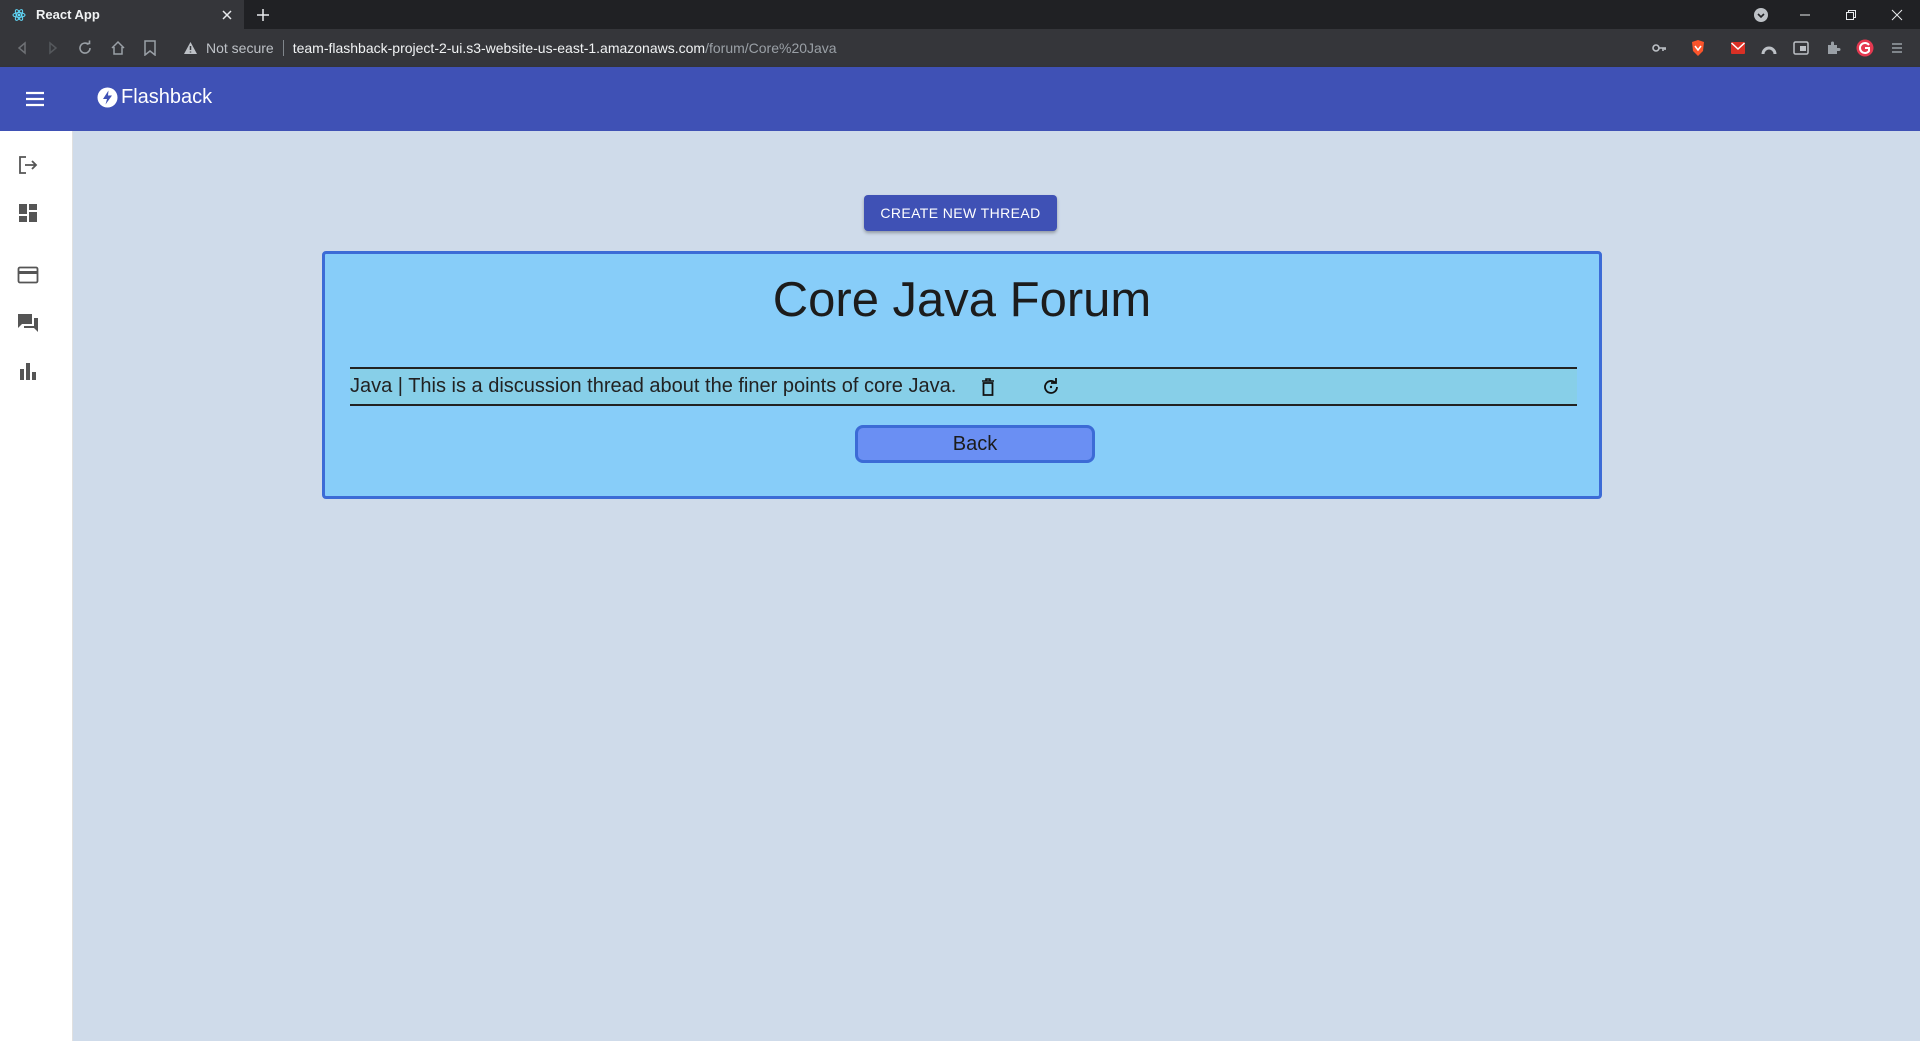 The height and width of the screenshot is (1041, 1920). I want to click on key-icon, so click(1659, 48).